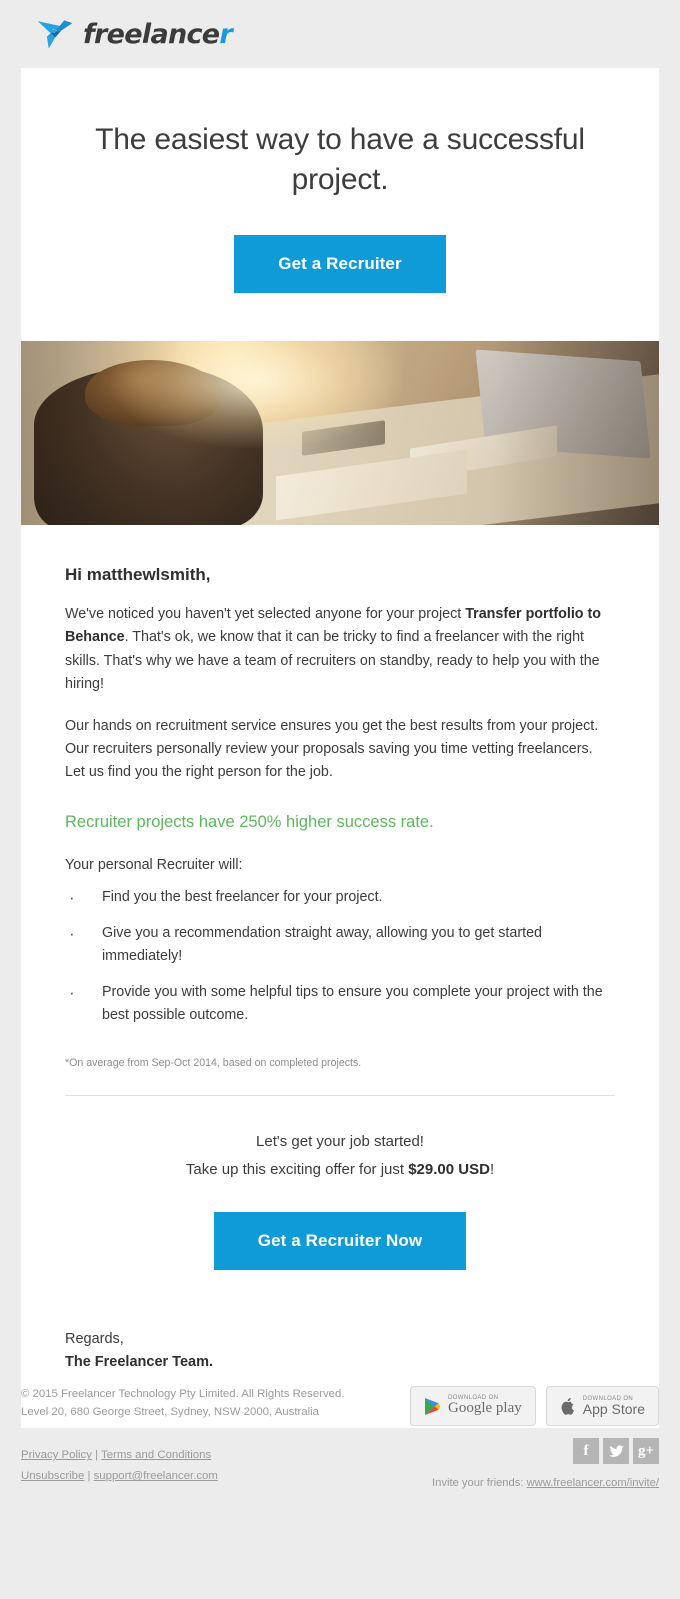 The image size is (680, 1599). I want to click on terms-and-conditions-link: Terms and Conditions, so click(156, 1455).